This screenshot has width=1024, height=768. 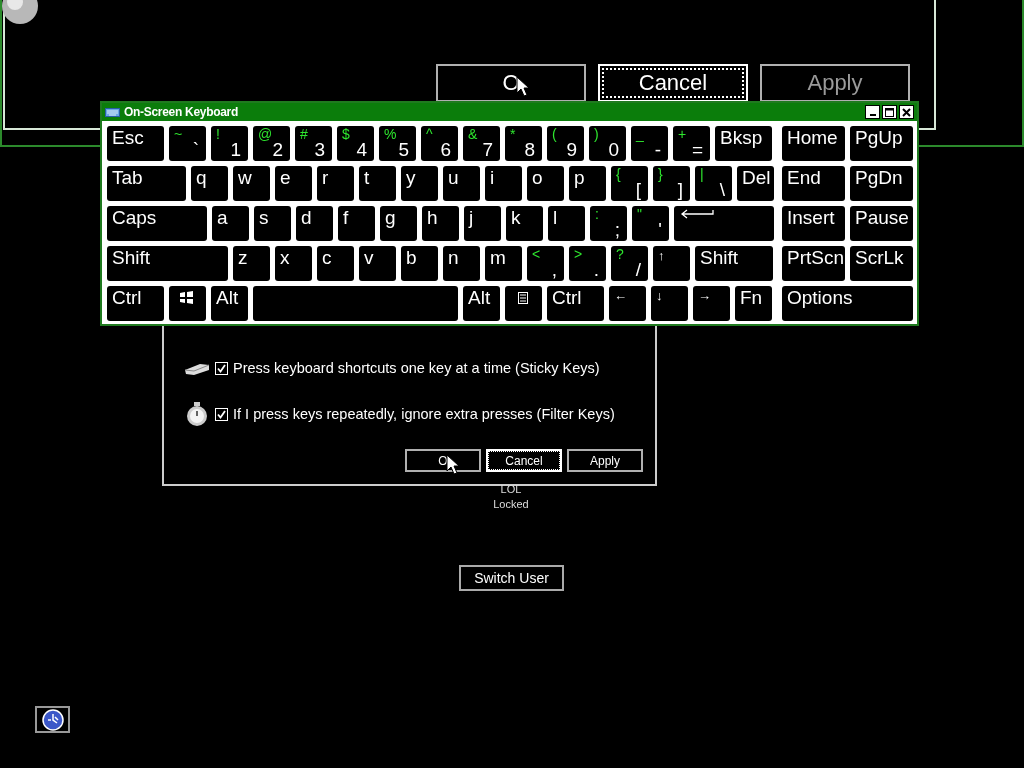 I want to click on key: Pause, so click(x=881, y=223).